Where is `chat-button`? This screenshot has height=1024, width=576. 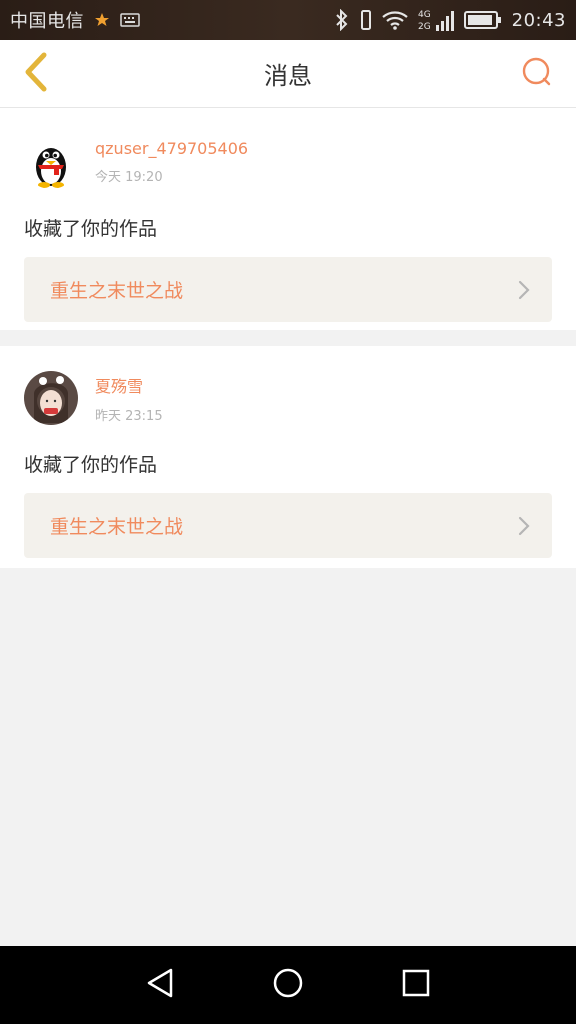 chat-button is located at coordinates (536, 74).